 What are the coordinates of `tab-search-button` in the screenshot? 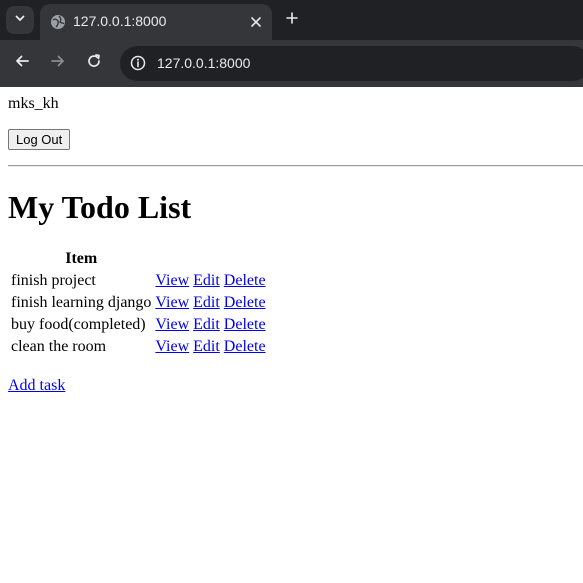 It's located at (20, 20).